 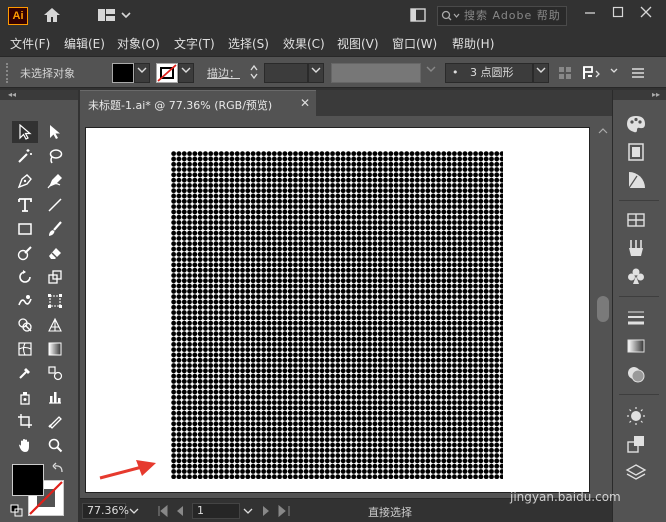 I want to click on menu-select: 选择(S), so click(x=248, y=43).